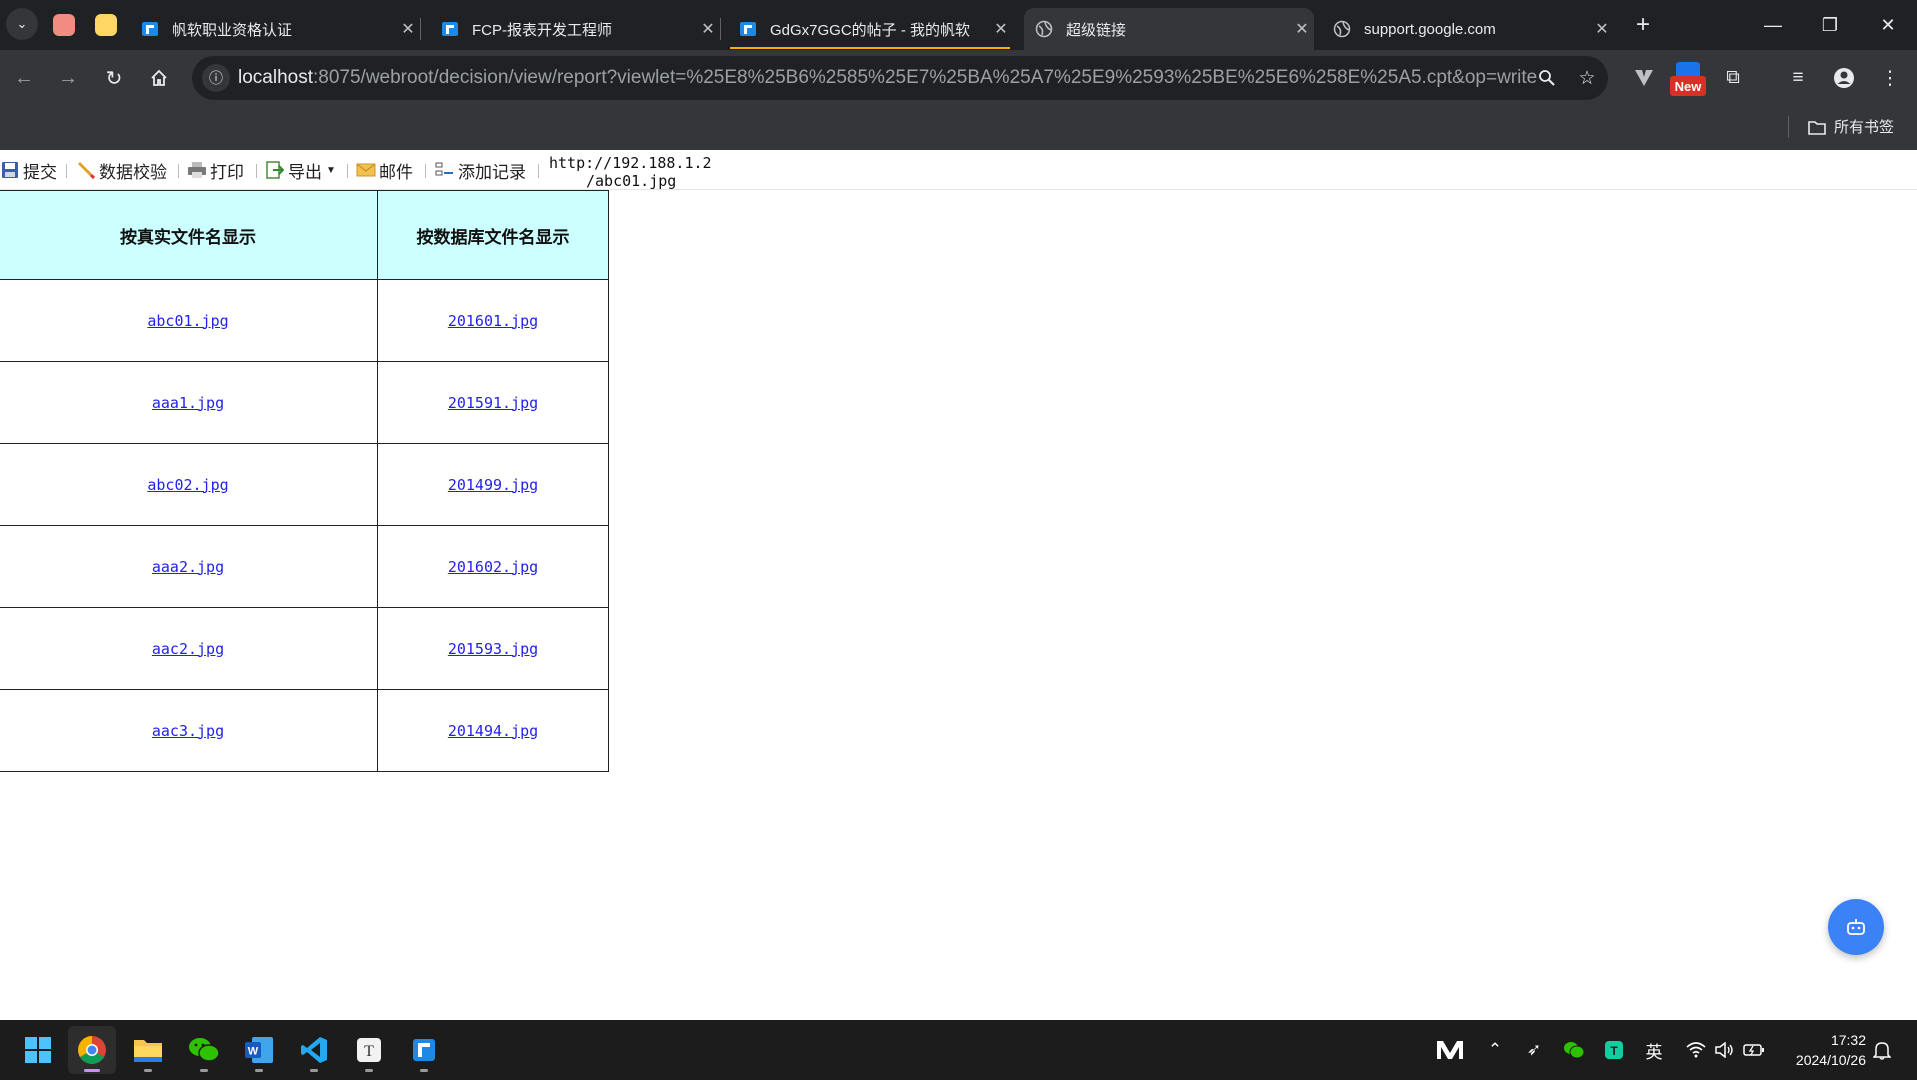 This screenshot has width=1917, height=1080. What do you see at coordinates (216, 78) in the screenshot?
I see `site-info-icon: ⓘ` at bounding box center [216, 78].